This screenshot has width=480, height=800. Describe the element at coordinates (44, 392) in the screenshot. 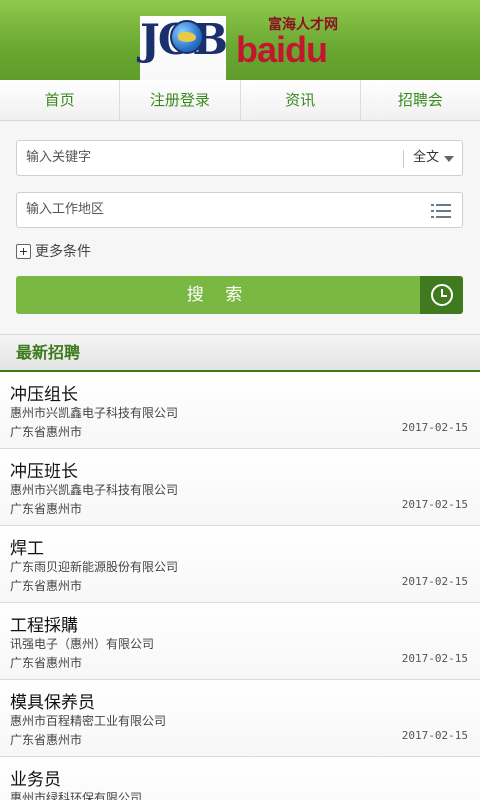

I see `job-title: 冲压组长` at that location.